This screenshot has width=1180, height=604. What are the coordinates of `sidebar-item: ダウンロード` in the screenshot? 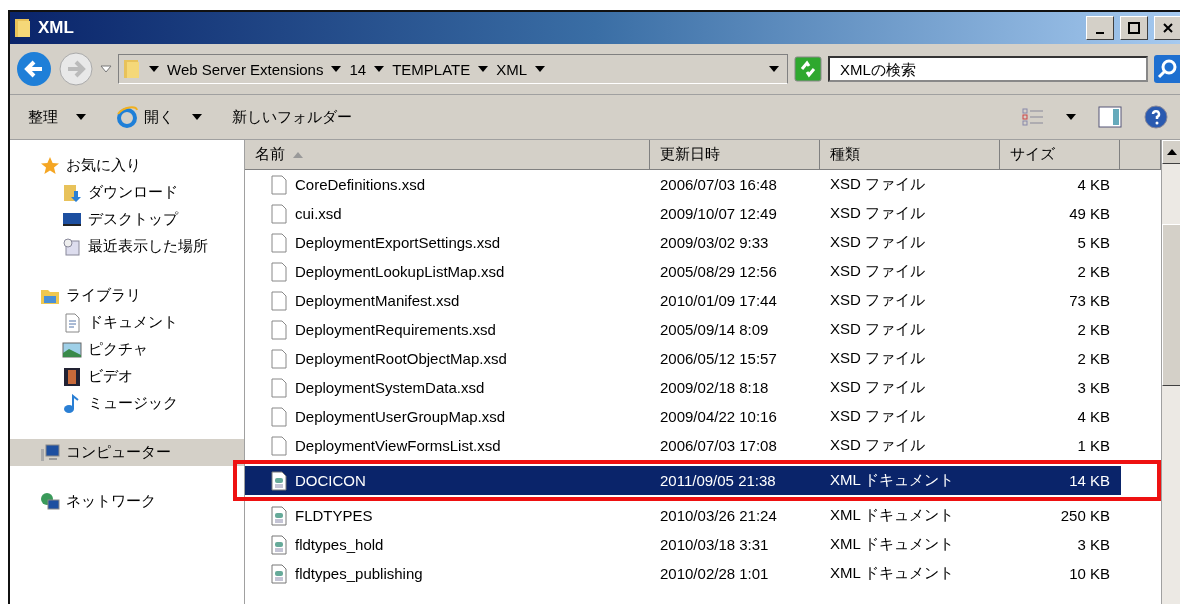 It's located at (127, 192).